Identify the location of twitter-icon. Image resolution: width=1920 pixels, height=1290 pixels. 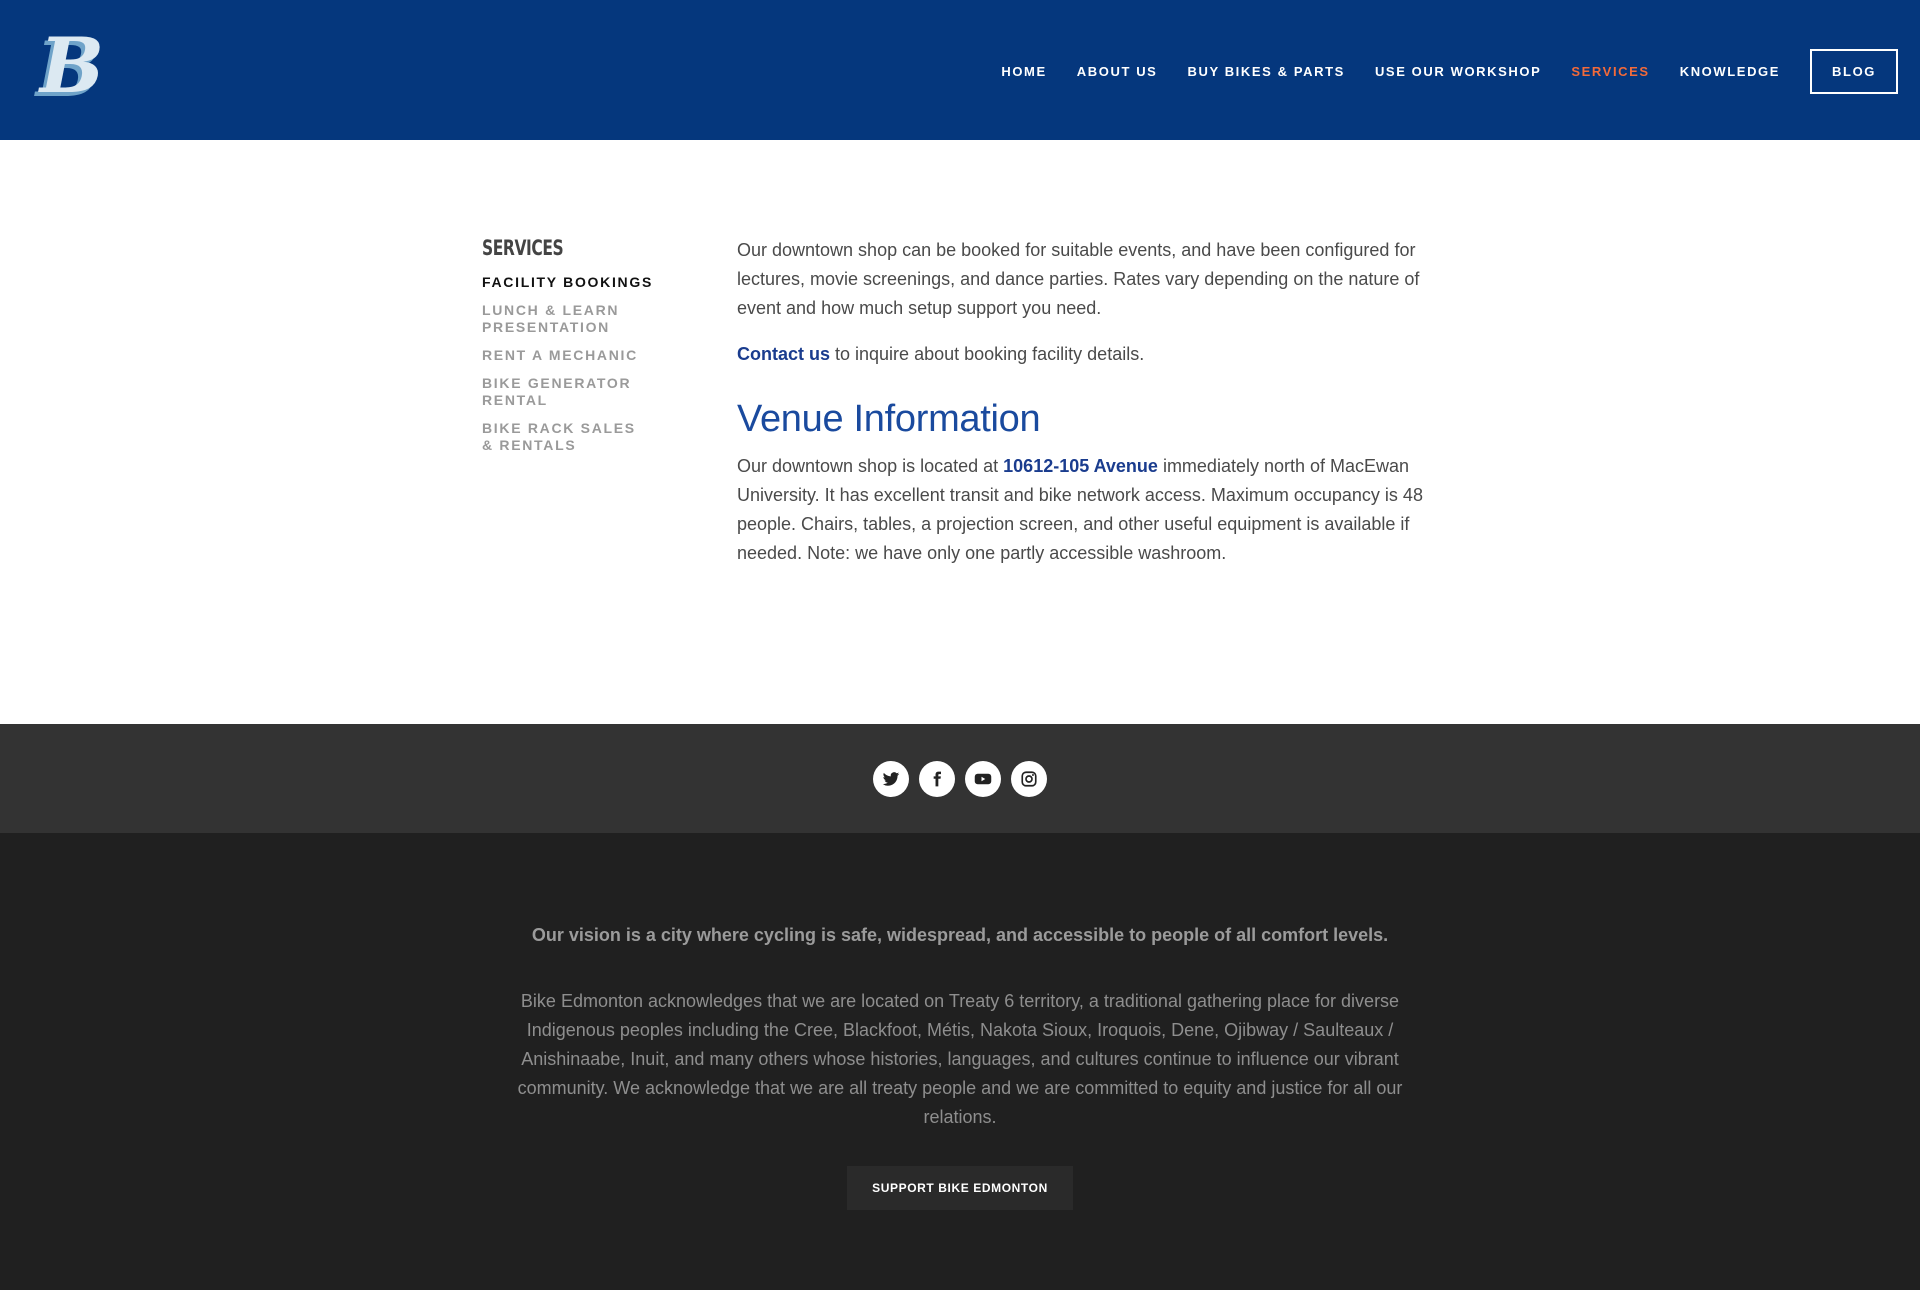
(891, 778).